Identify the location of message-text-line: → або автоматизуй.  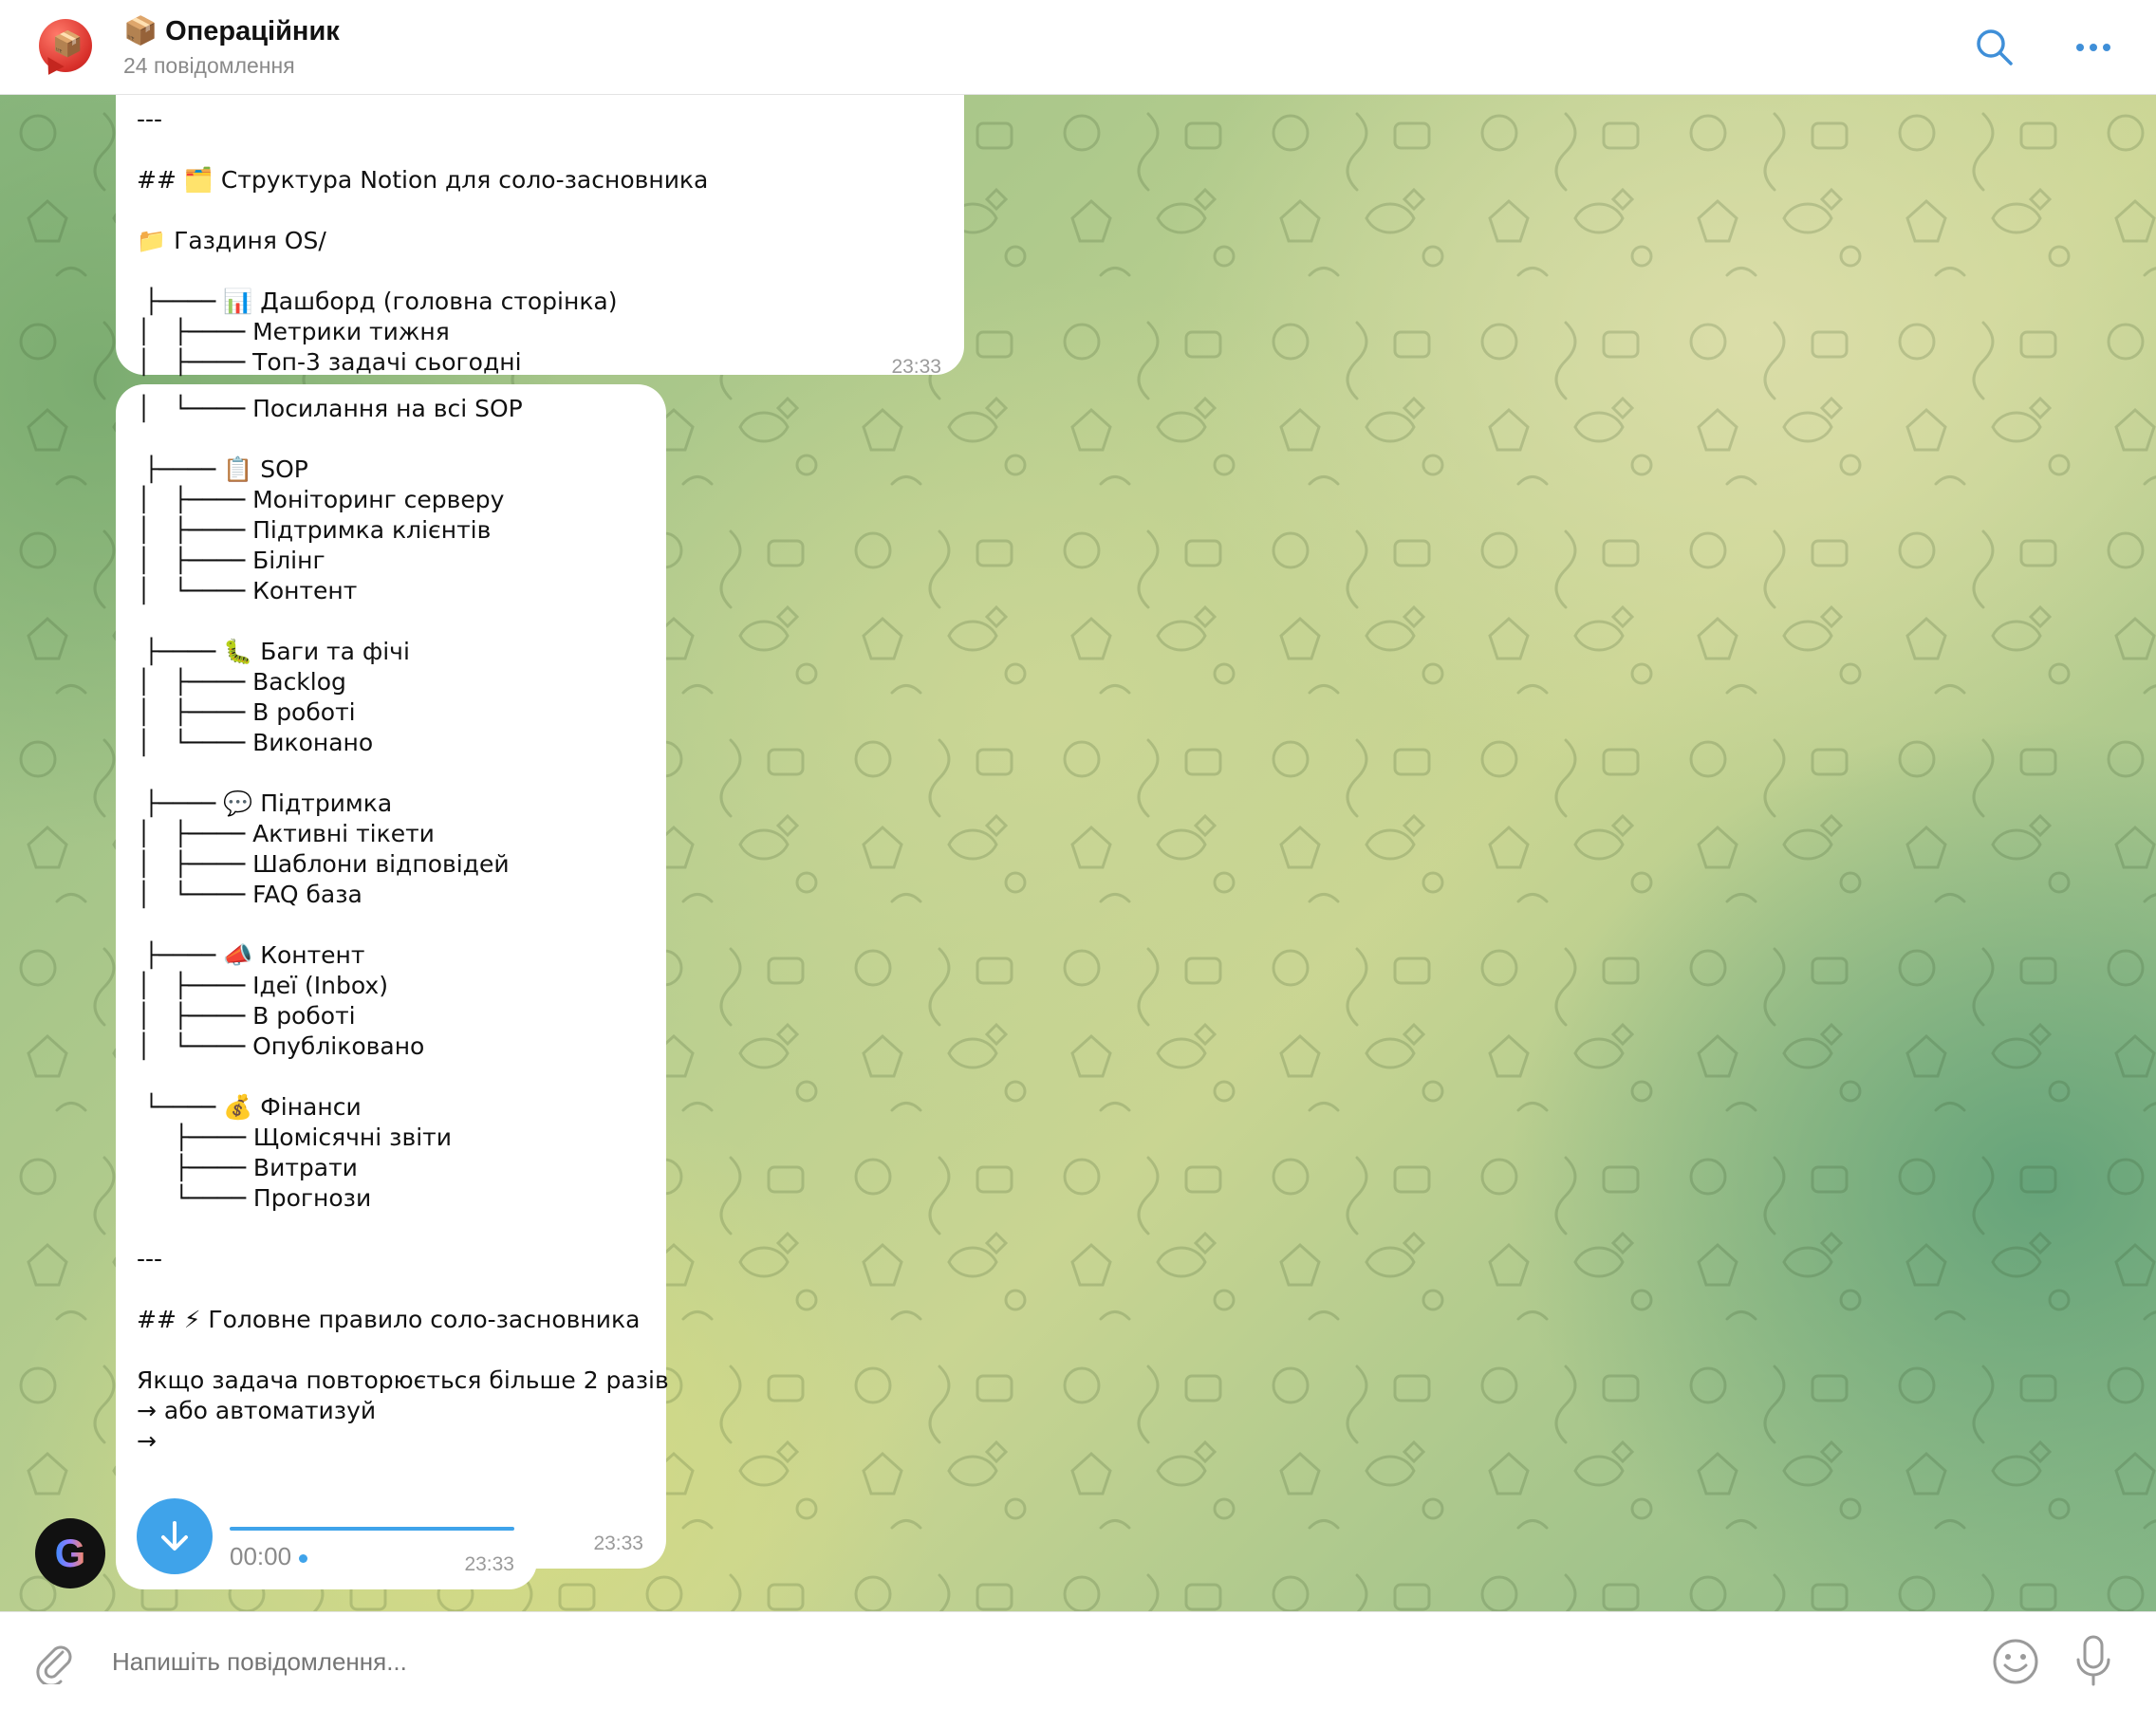
(257, 1410).